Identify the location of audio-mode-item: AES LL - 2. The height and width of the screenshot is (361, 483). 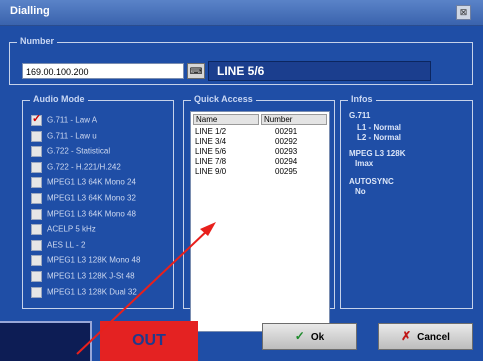
(58, 246).